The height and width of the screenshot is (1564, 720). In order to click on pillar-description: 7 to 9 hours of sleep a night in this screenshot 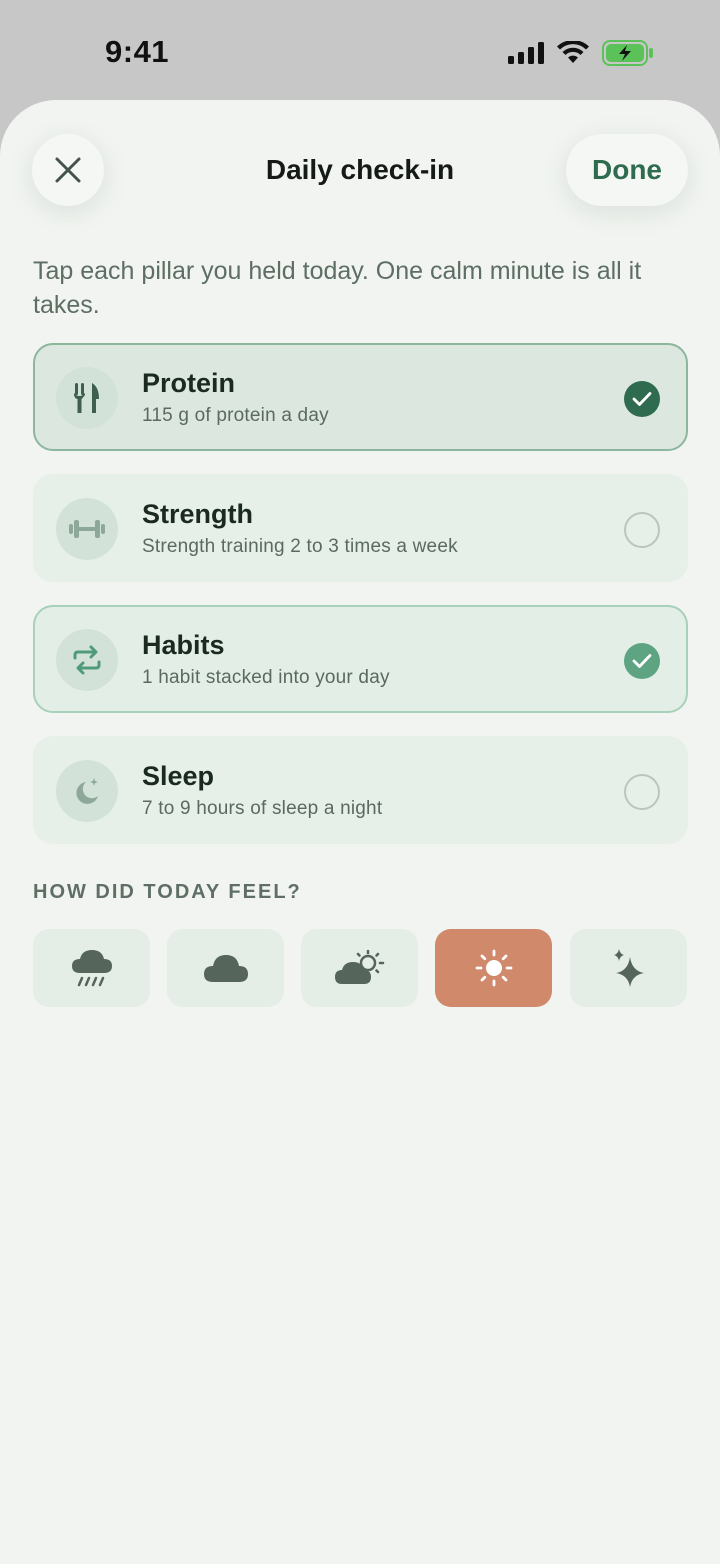, I will do `click(262, 808)`.